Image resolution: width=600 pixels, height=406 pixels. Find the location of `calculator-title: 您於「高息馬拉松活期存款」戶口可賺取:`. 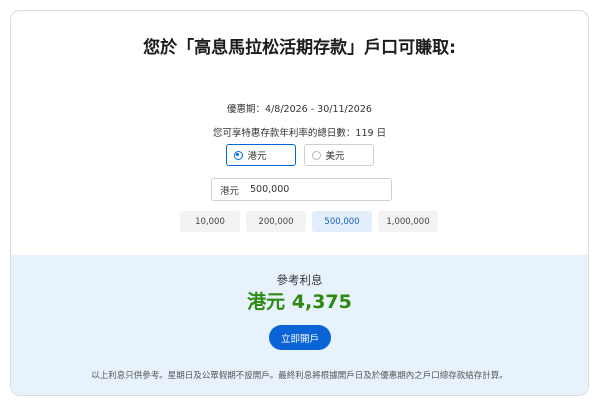

calculator-title: 您於「高息馬拉松活期存款」戶口可賺取: is located at coordinates (299, 48).